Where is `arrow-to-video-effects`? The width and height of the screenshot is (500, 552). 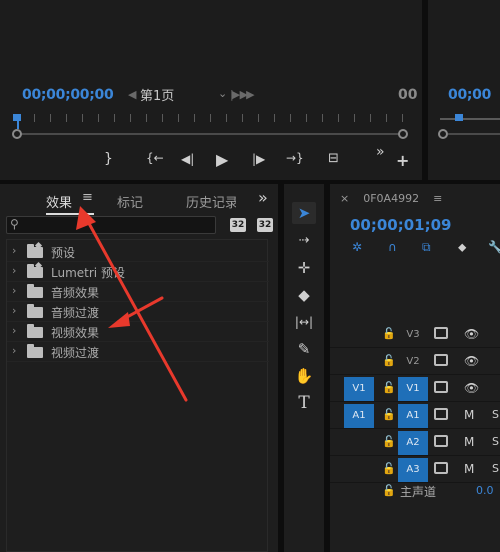
arrow-to-video-effects is located at coordinates (136, 312).